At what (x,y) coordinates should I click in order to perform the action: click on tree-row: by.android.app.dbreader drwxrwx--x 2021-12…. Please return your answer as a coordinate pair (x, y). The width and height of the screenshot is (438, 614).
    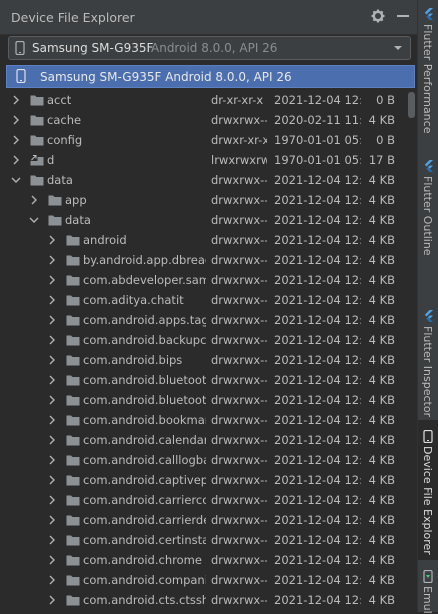
    Looking at the image, I should click on (202, 260).